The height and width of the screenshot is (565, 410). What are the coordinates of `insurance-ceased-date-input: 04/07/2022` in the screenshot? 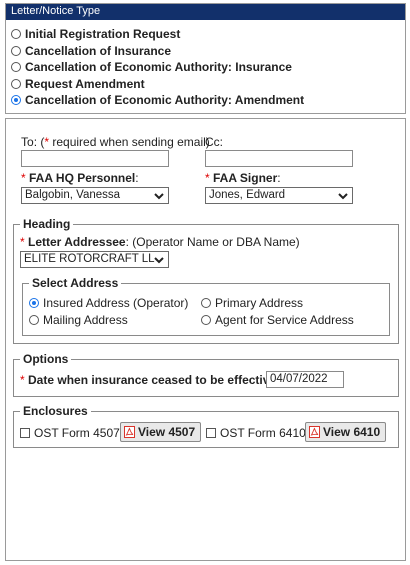 It's located at (305, 379).